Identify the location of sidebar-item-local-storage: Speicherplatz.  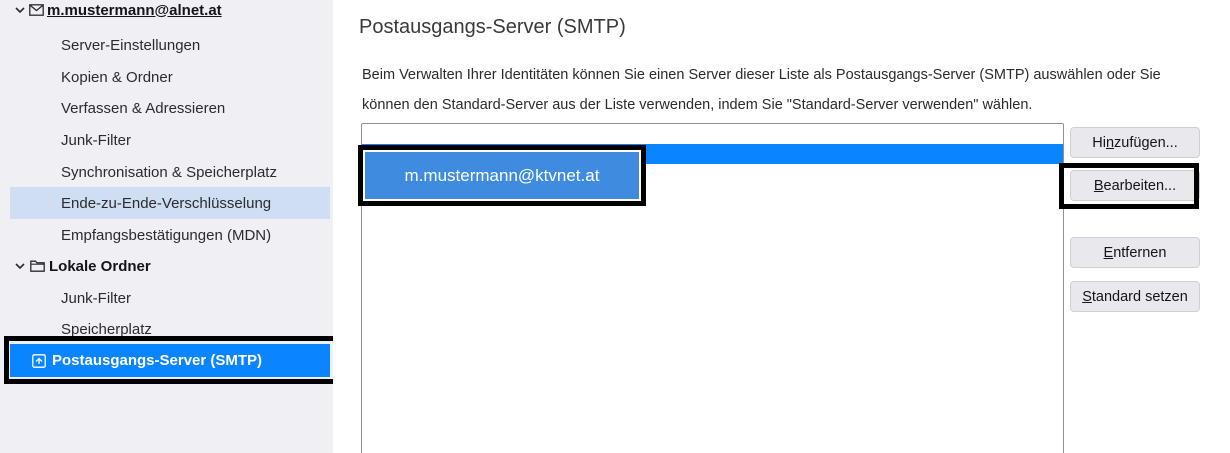
(170, 329).